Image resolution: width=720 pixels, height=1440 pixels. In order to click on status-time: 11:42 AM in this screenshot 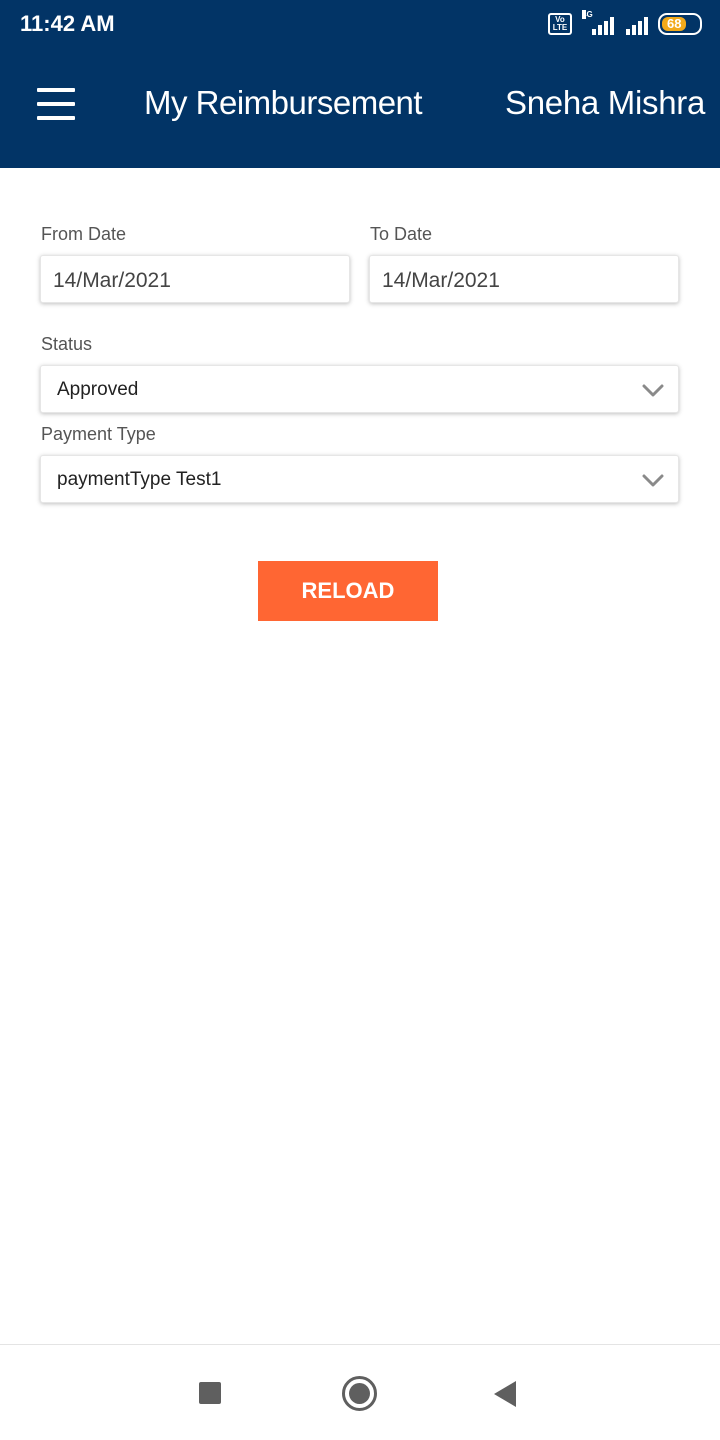, I will do `click(67, 23)`.